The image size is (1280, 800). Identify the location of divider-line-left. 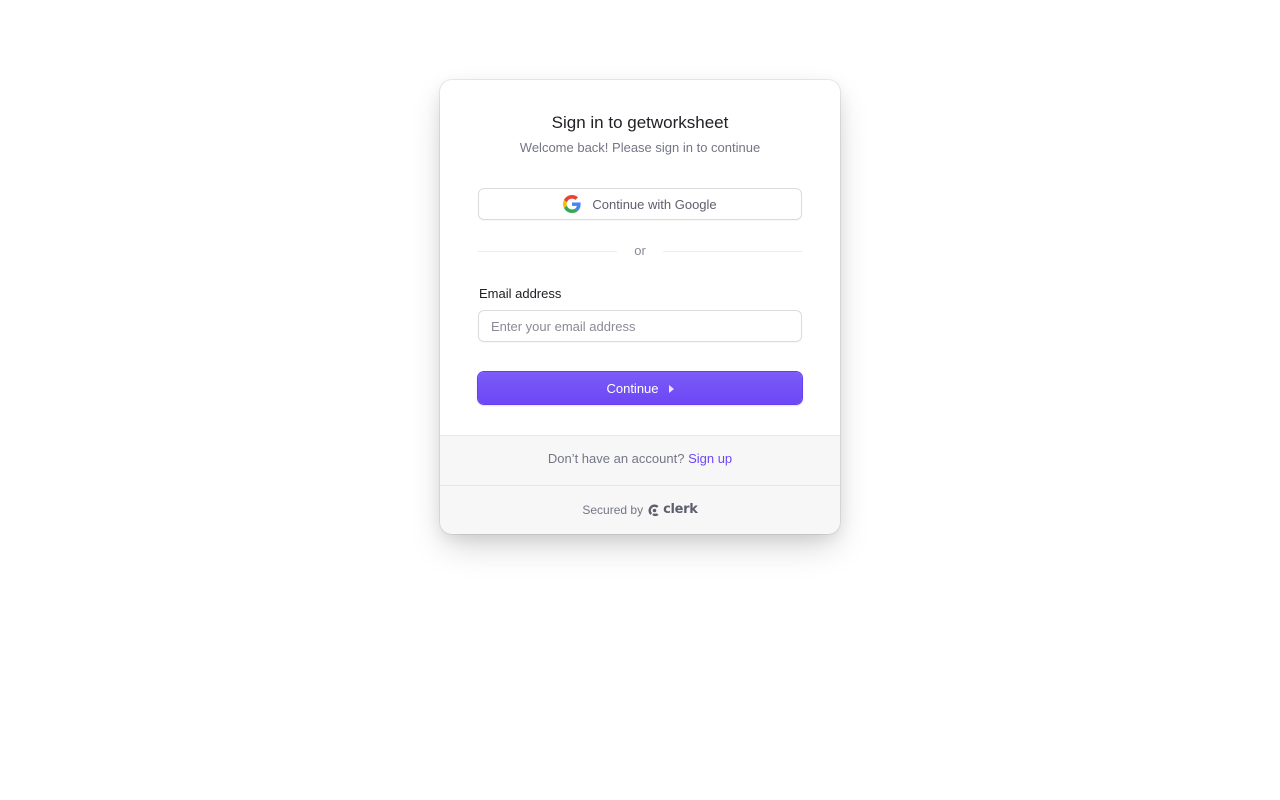
(548, 251).